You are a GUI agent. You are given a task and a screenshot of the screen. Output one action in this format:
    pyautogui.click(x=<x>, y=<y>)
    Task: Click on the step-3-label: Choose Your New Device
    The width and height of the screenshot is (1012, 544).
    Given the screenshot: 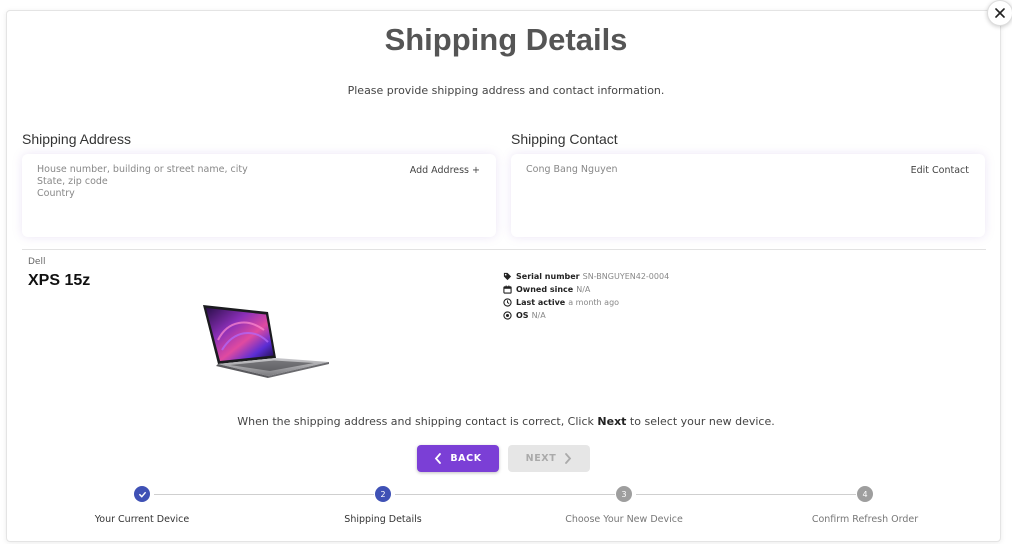 What is the action you would take?
    pyautogui.click(x=624, y=519)
    